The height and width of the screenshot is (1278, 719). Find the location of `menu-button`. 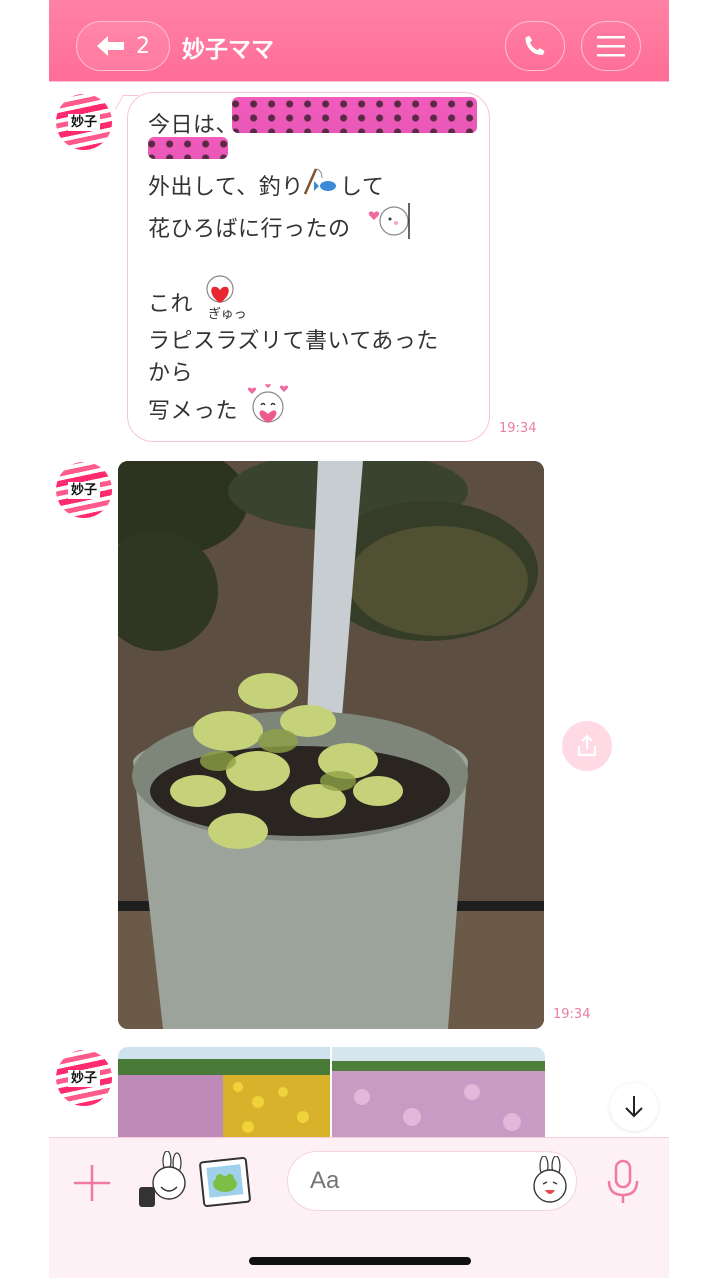

menu-button is located at coordinates (611, 46).